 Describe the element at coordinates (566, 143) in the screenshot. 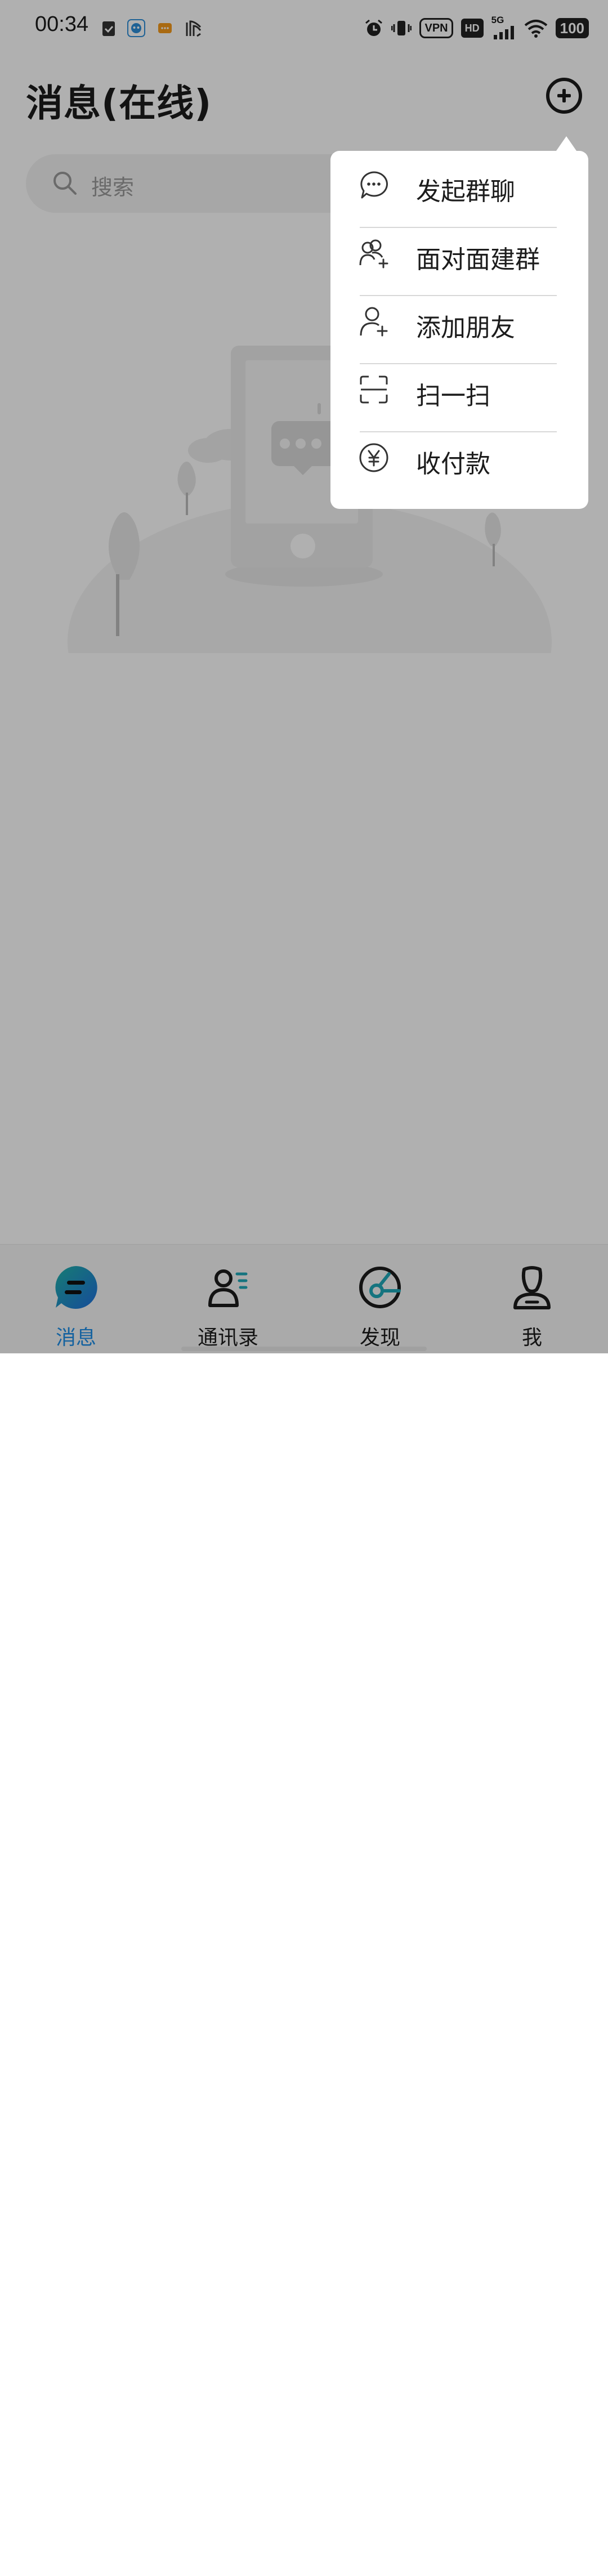

I see `popup-arrow` at that location.